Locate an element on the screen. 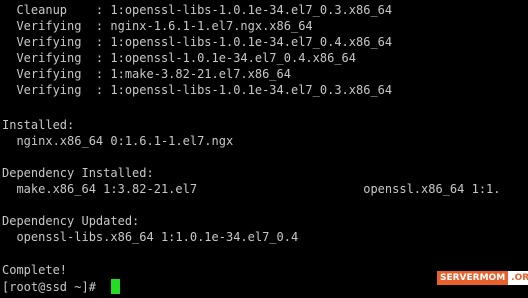  output-line-verify-make: Verifying : 1:make-3.82-21.el7.x86_64 is located at coordinates (146, 74).